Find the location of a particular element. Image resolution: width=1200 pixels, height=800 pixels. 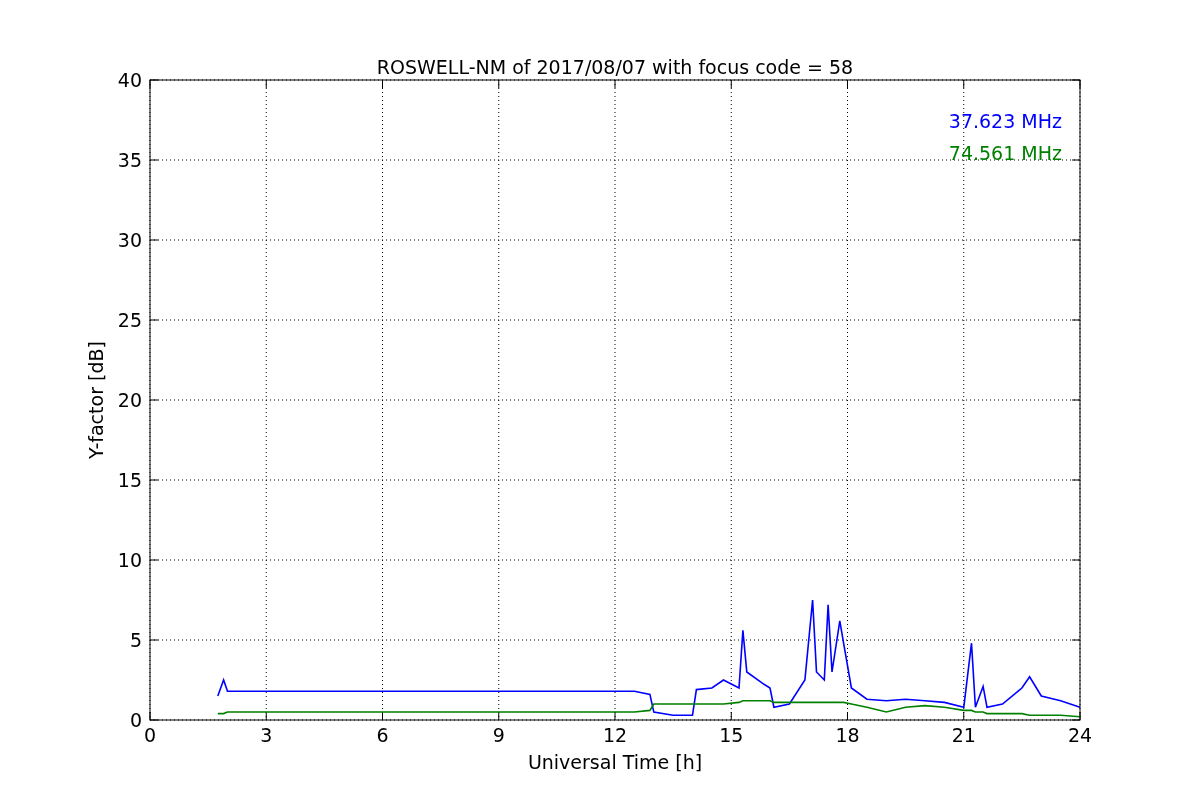

x-tick-label: 3 is located at coordinates (266, 735).